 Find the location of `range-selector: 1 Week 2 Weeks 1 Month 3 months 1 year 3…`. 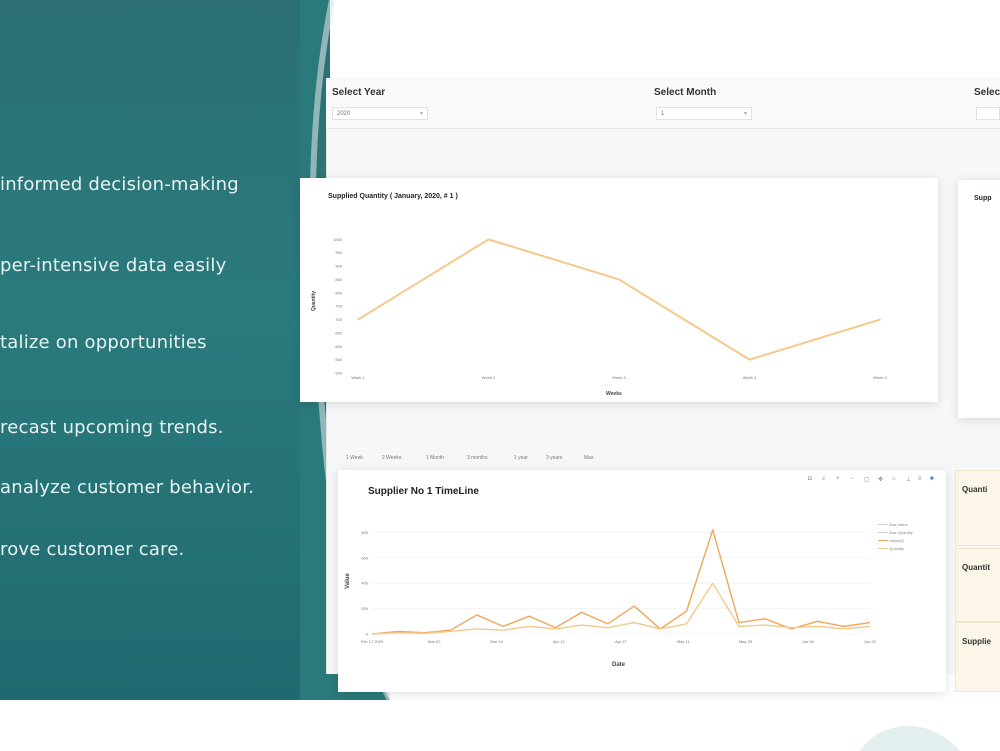

range-selector: 1 Week 2 Weeks 1 Month 3 months 1 year 3… is located at coordinates (480, 460).